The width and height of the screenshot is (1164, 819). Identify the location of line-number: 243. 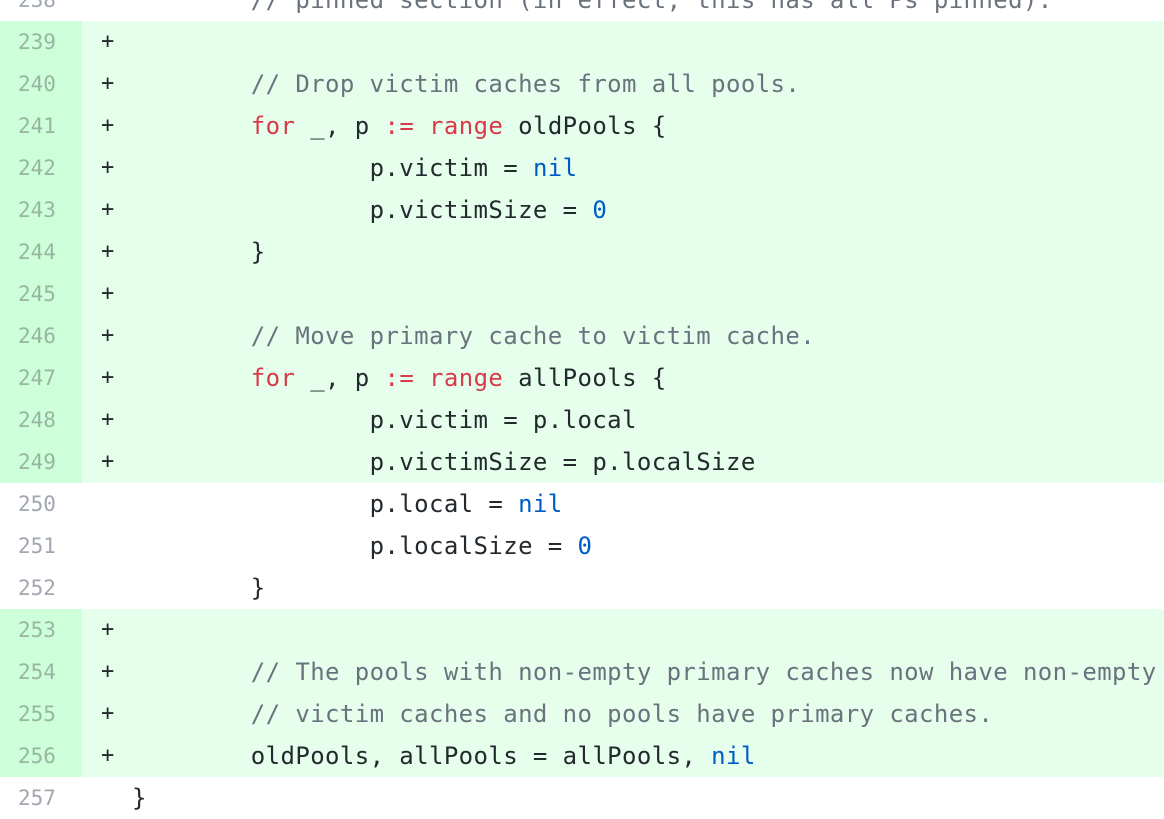
(41, 210).